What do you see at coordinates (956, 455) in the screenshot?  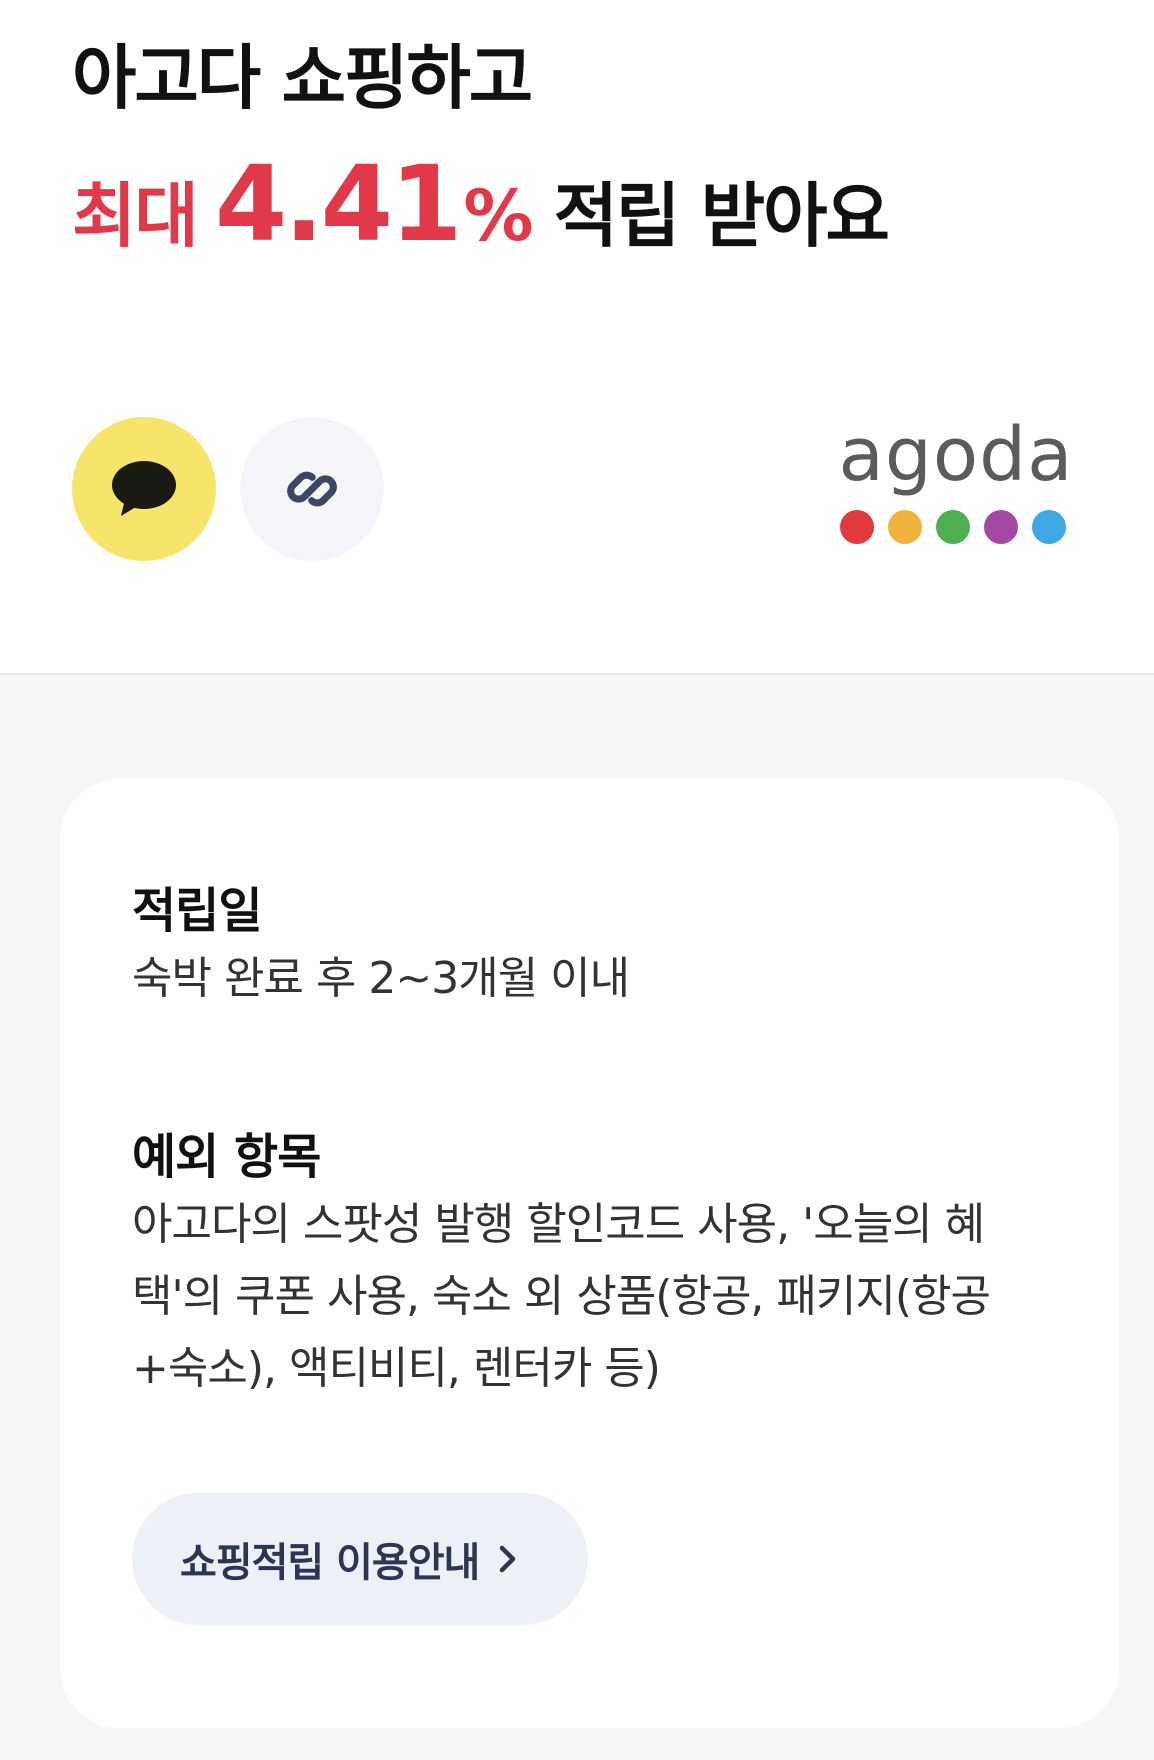 I see `agoda-logo-text: agoda` at bounding box center [956, 455].